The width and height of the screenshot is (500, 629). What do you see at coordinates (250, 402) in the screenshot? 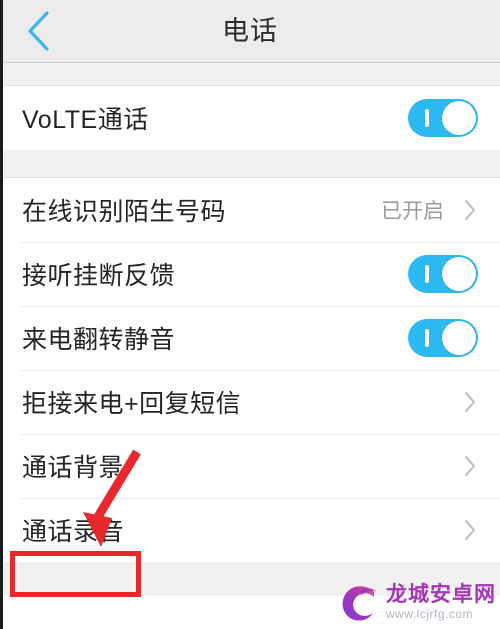
I see `row-reject-call-reply-sms: 拒接来电+回复短信` at bounding box center [250, 402].